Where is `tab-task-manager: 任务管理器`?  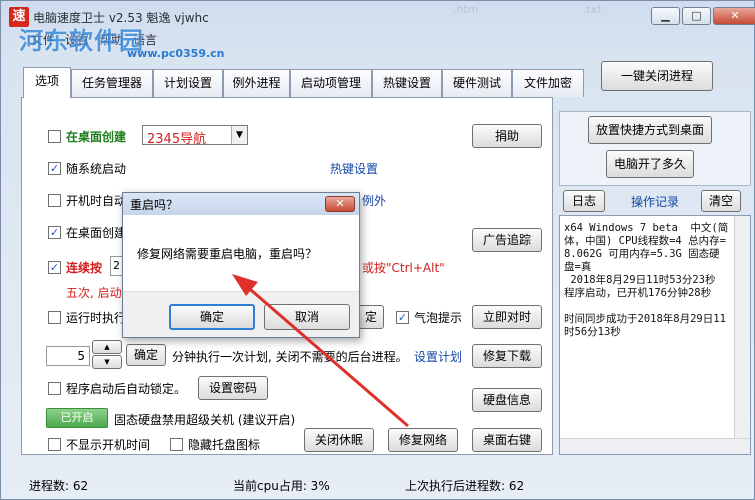 tab-task-manager: 任务管理器 is located at coordinates (112, 83).